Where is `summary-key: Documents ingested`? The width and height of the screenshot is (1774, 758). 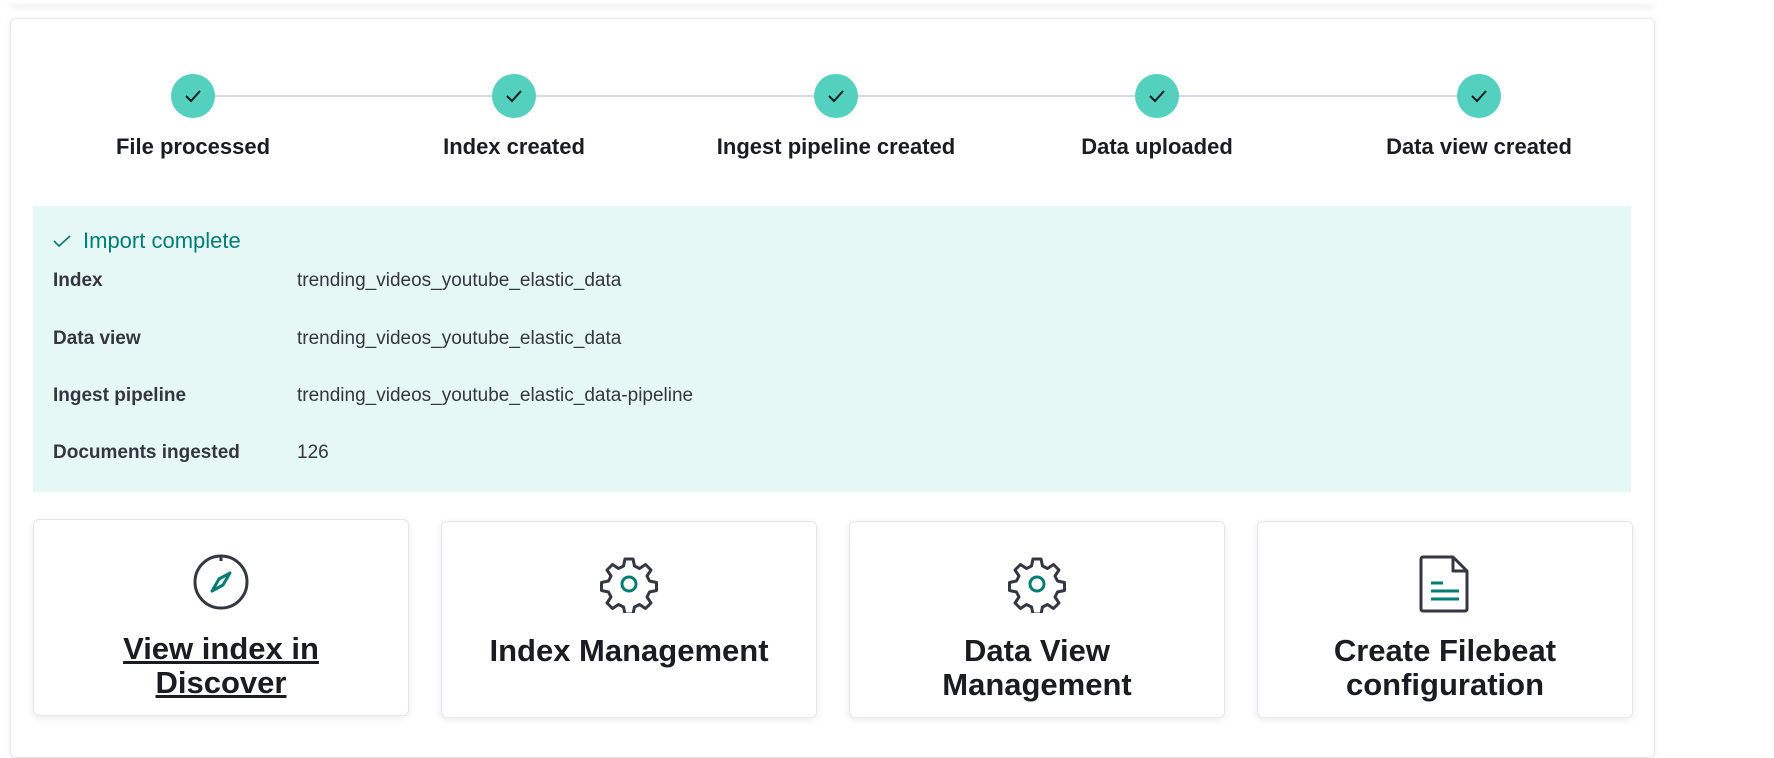
summary-key: Documents ingested is located at coordinates (146, 452).